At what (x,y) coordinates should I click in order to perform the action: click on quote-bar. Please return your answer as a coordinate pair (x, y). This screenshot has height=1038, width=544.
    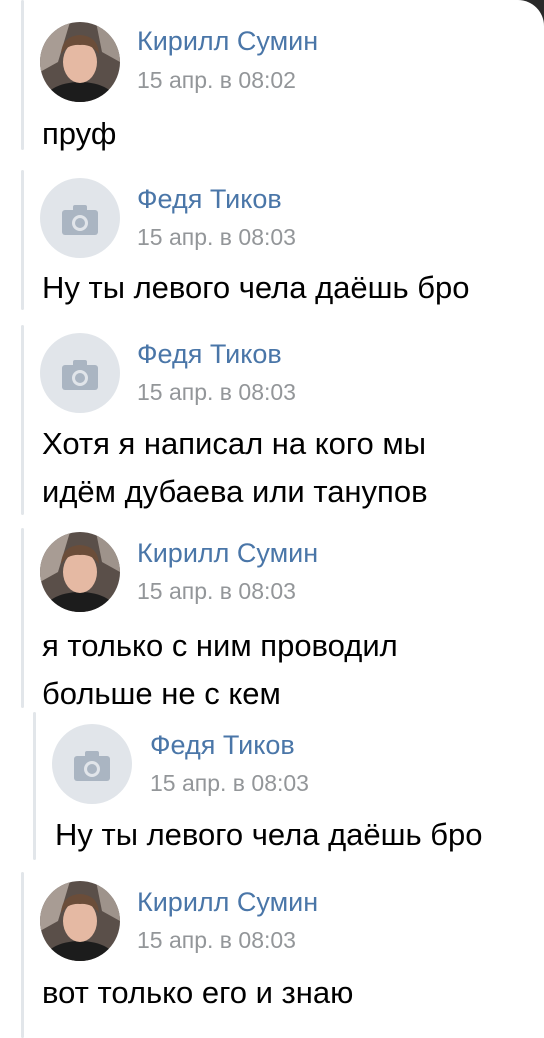
    Looking at the image, I should click on (34, 786).